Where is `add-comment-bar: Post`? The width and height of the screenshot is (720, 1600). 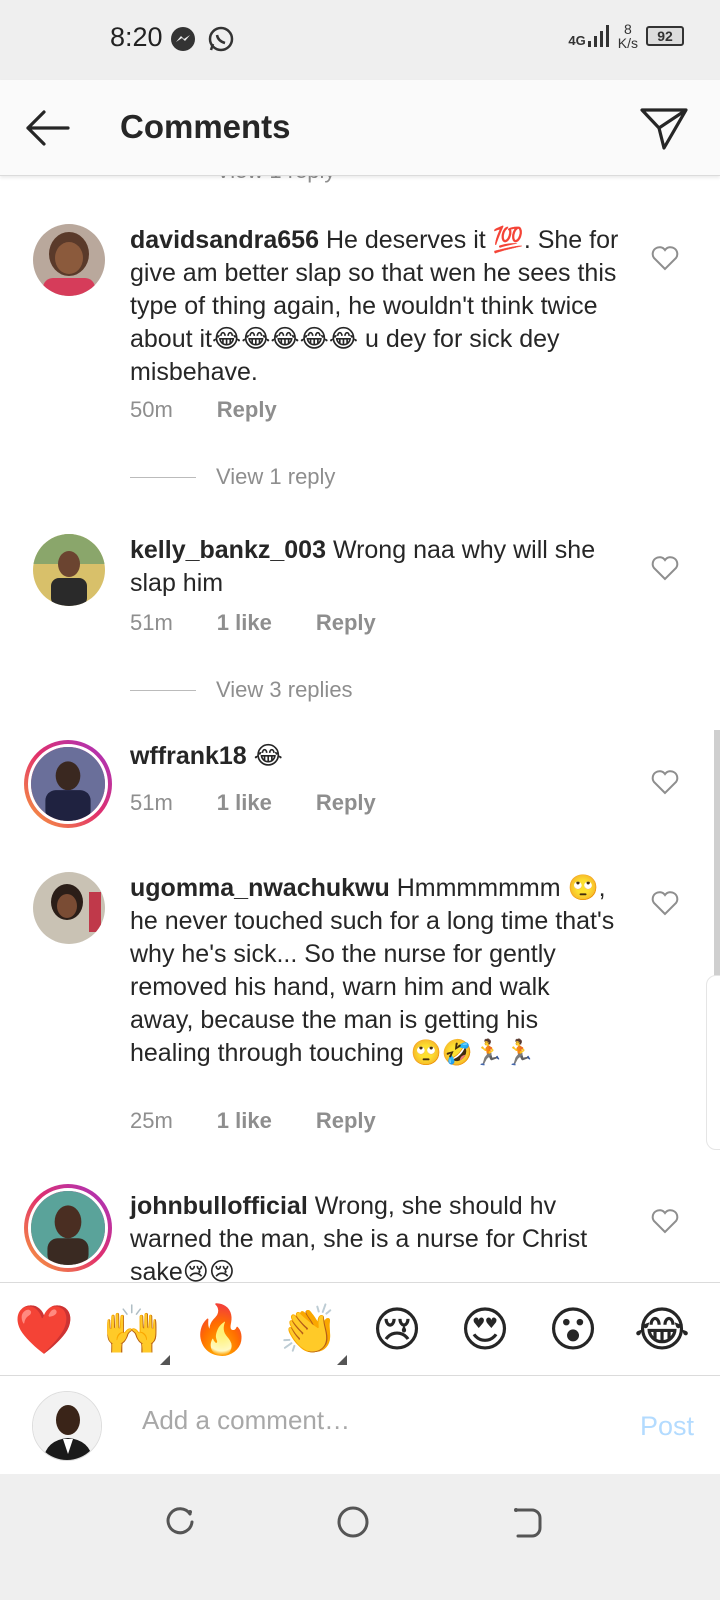
add-comment-bar: Post is located at coordinates (360, 1425).